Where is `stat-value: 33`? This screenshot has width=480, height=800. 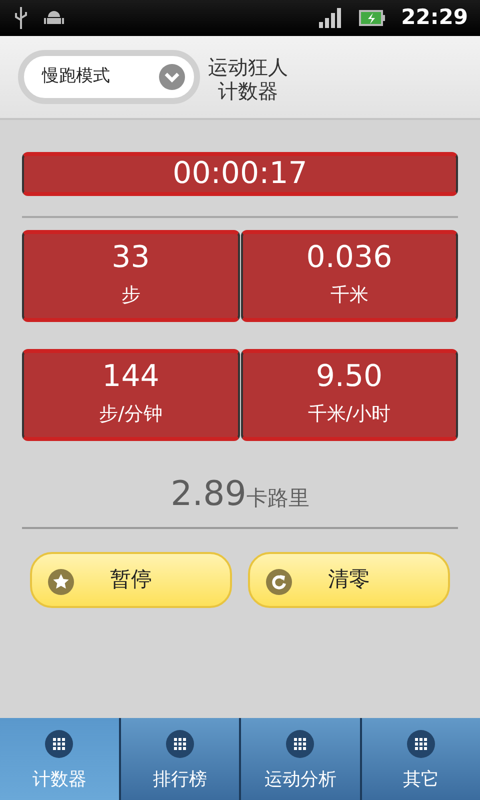
stat-value: 33 is located at coordinates (130, 258).